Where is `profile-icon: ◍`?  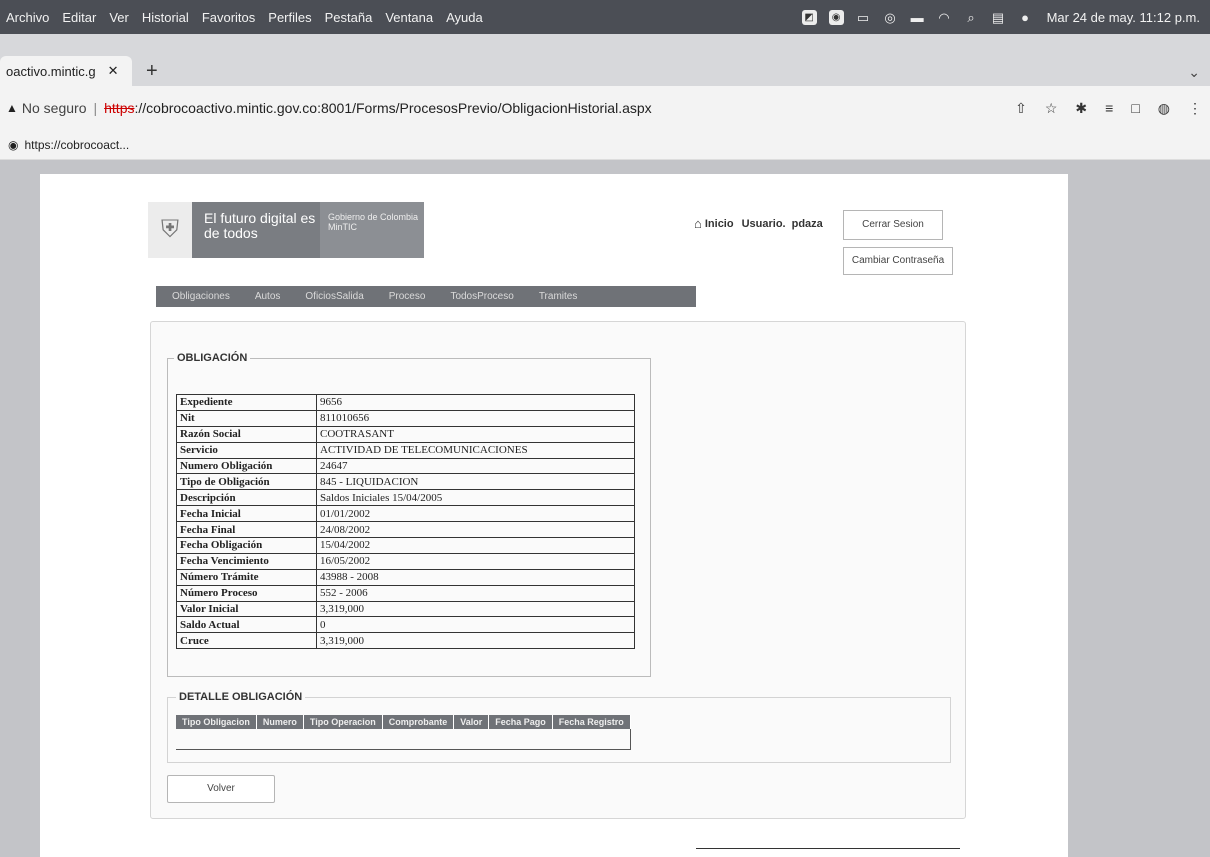
profile-icon: ◍ is located at coordinates (1164, 108).